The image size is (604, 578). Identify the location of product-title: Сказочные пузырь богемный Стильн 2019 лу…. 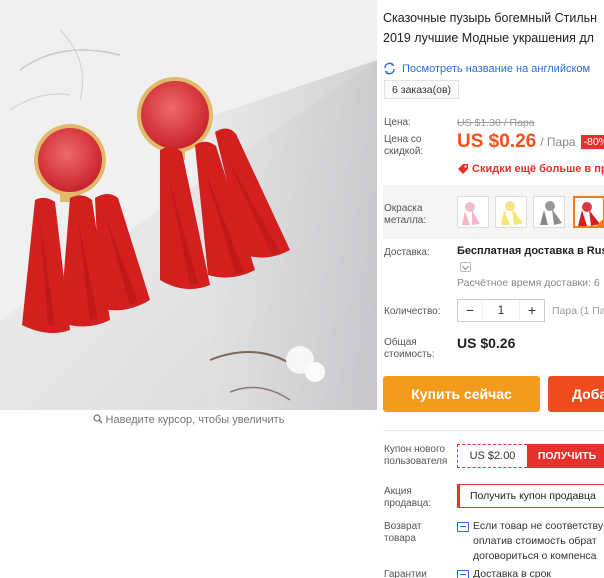
(493, 28).